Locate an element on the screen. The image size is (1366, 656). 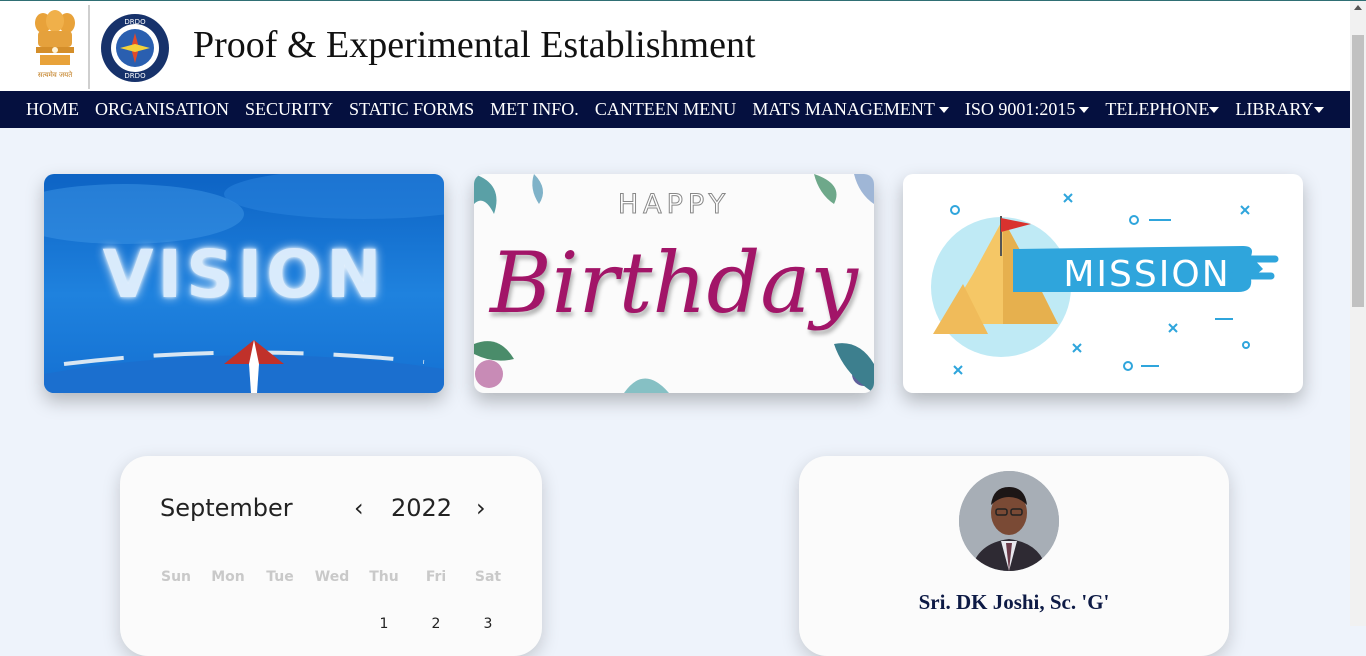
director-photo is located at coordinates (1009, 521).